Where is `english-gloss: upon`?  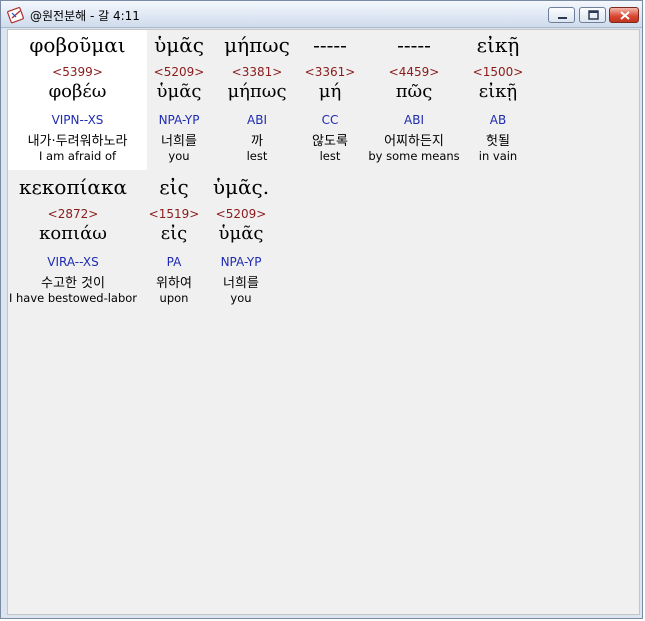 english-gloss: upon is located at coordinates (174, 298).